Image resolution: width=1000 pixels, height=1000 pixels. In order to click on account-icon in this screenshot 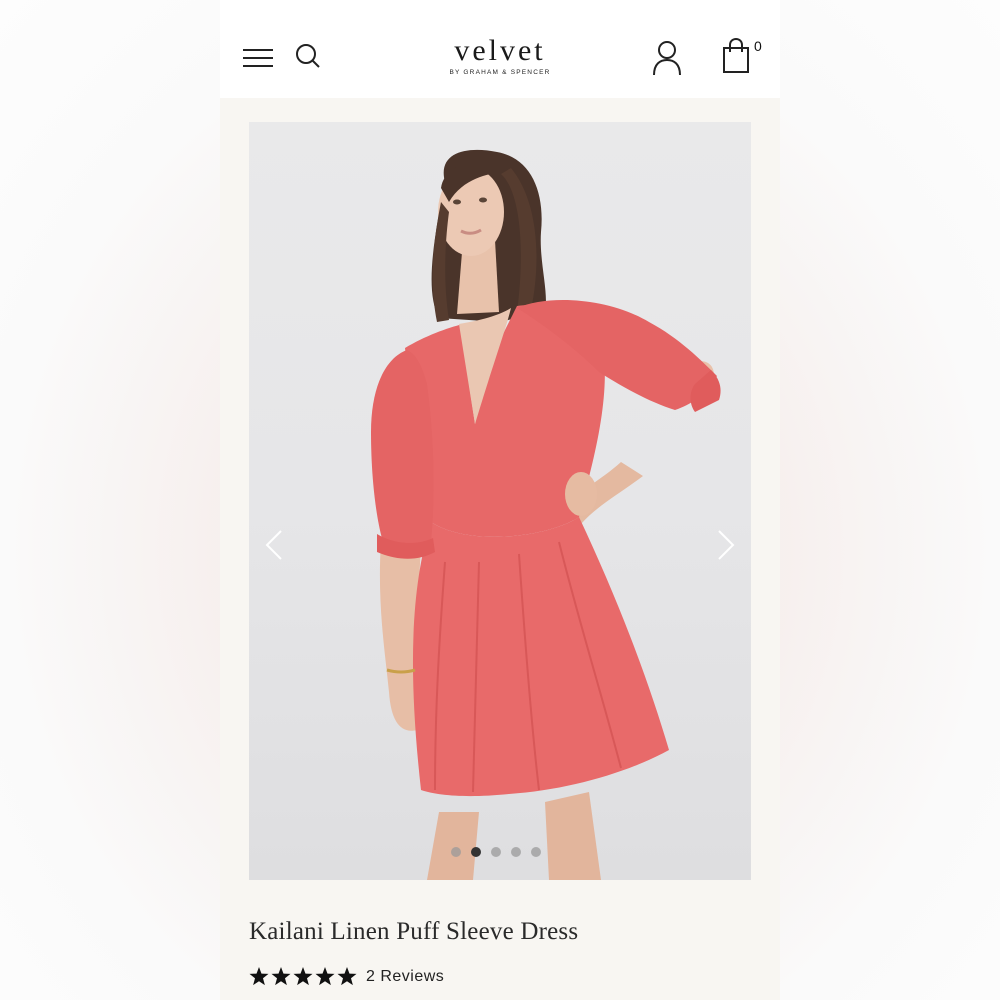, I will do `click(667, 58)`.